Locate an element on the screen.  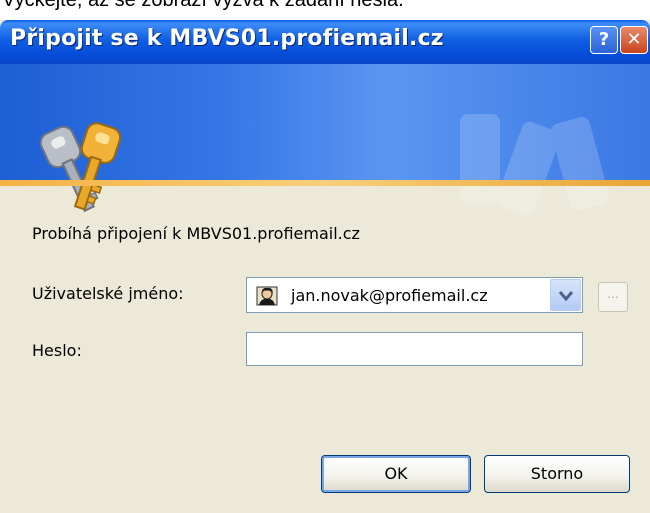
help-button: ? is located at coordinates (604, 40).